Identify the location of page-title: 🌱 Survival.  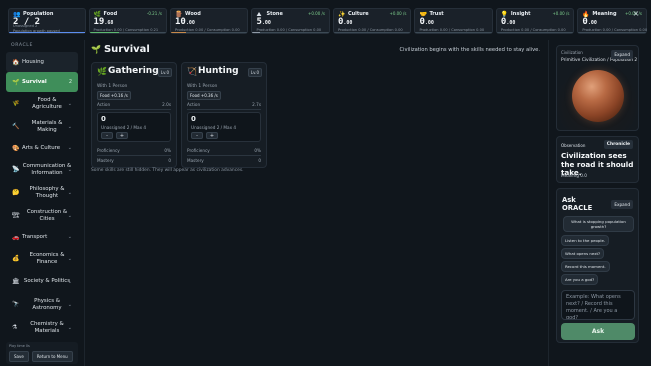
(120, 49).